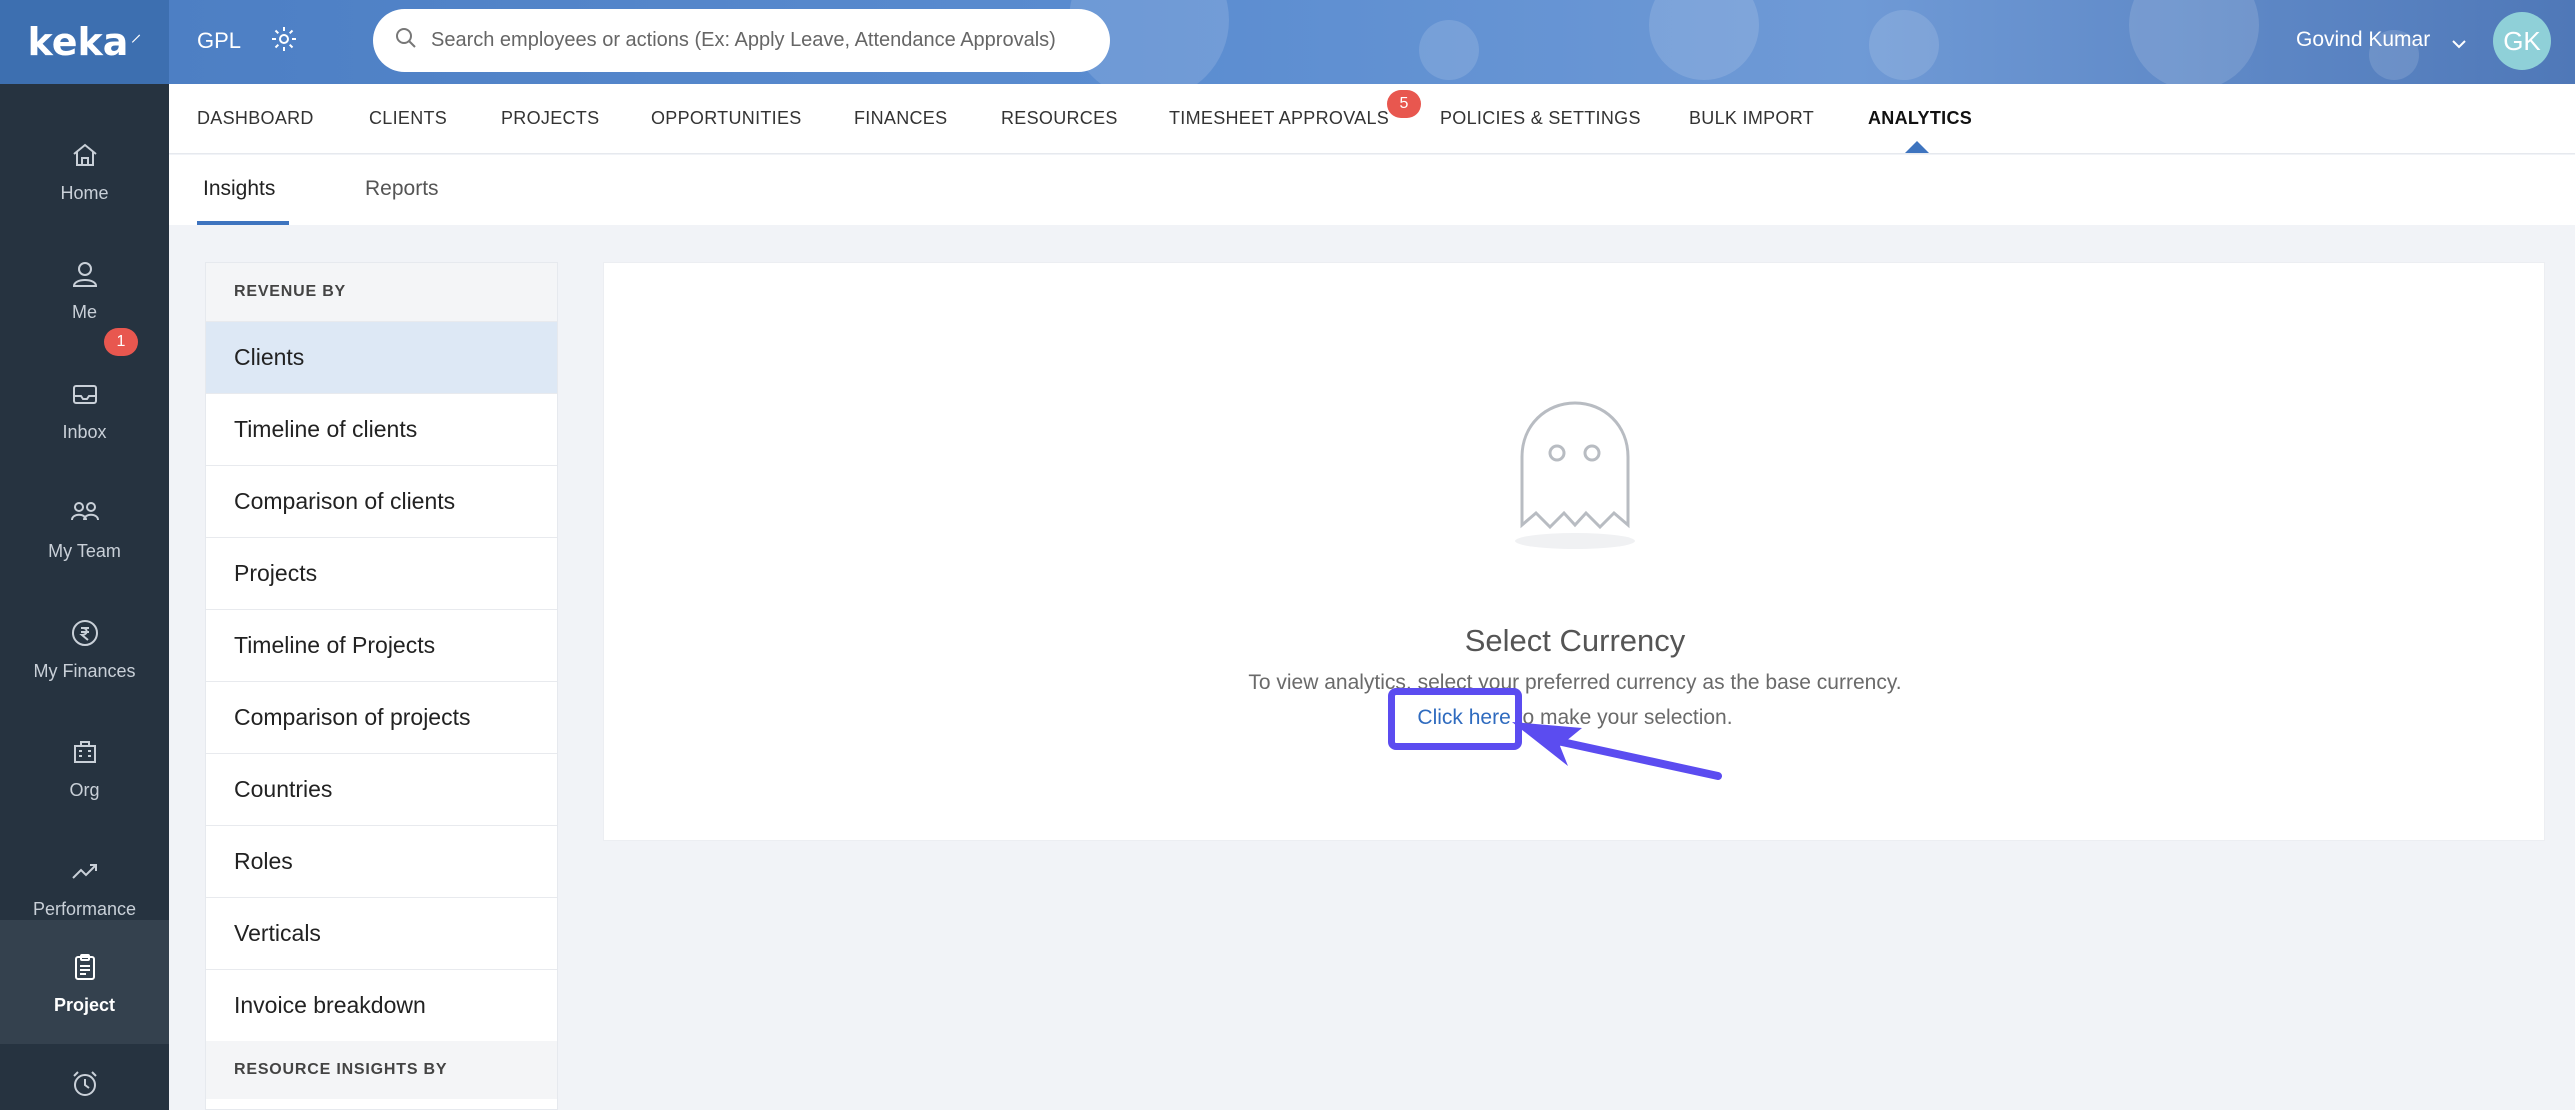 The width and height of the screenshot is (2575, 1110). What do you see at coordinates (381, 292) in the screenshot?
I see `section-header-revenue: REVENUE BY` at bounding box center [381, 292].